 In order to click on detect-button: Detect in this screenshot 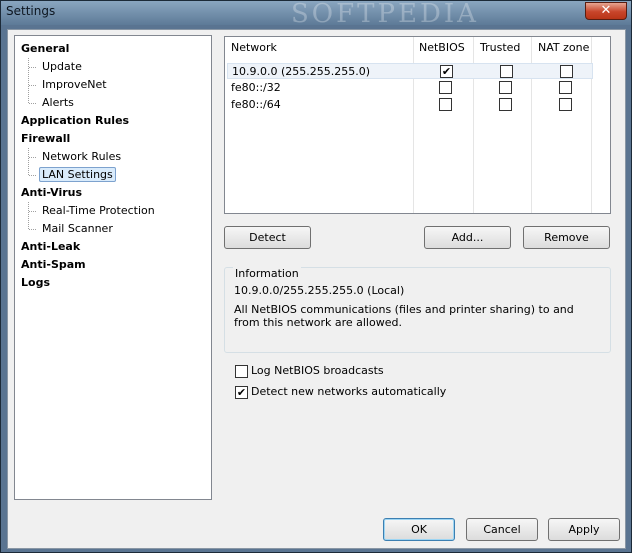, I will do `click(267, 237)`.